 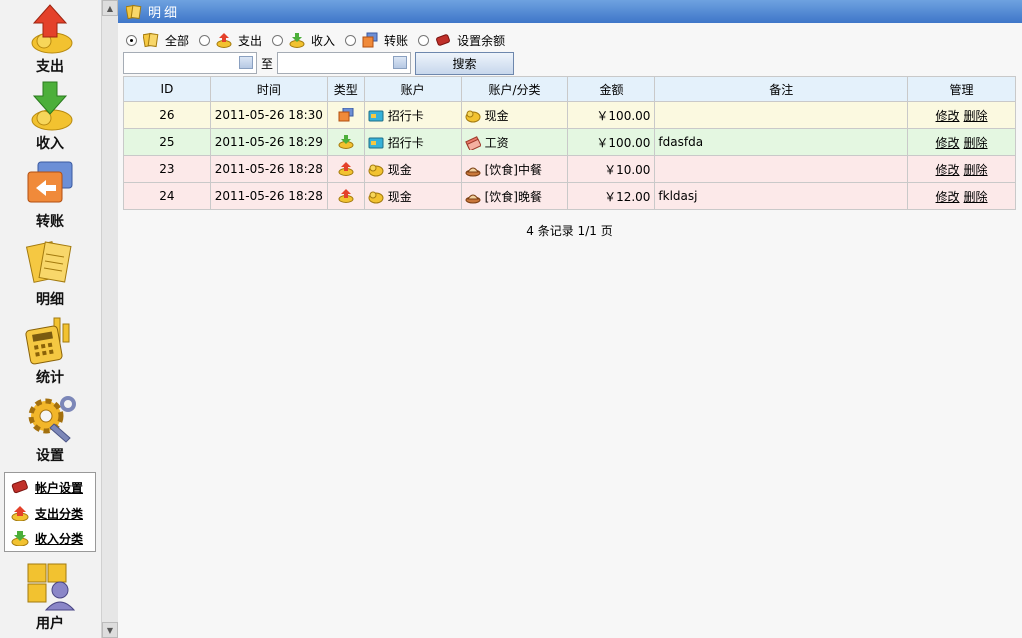 What do you see at coordinates (569, 231) in the screenshot?
I see `pagination-summary: 4 条记录 1/1 页` at bounding box center [569, 231].